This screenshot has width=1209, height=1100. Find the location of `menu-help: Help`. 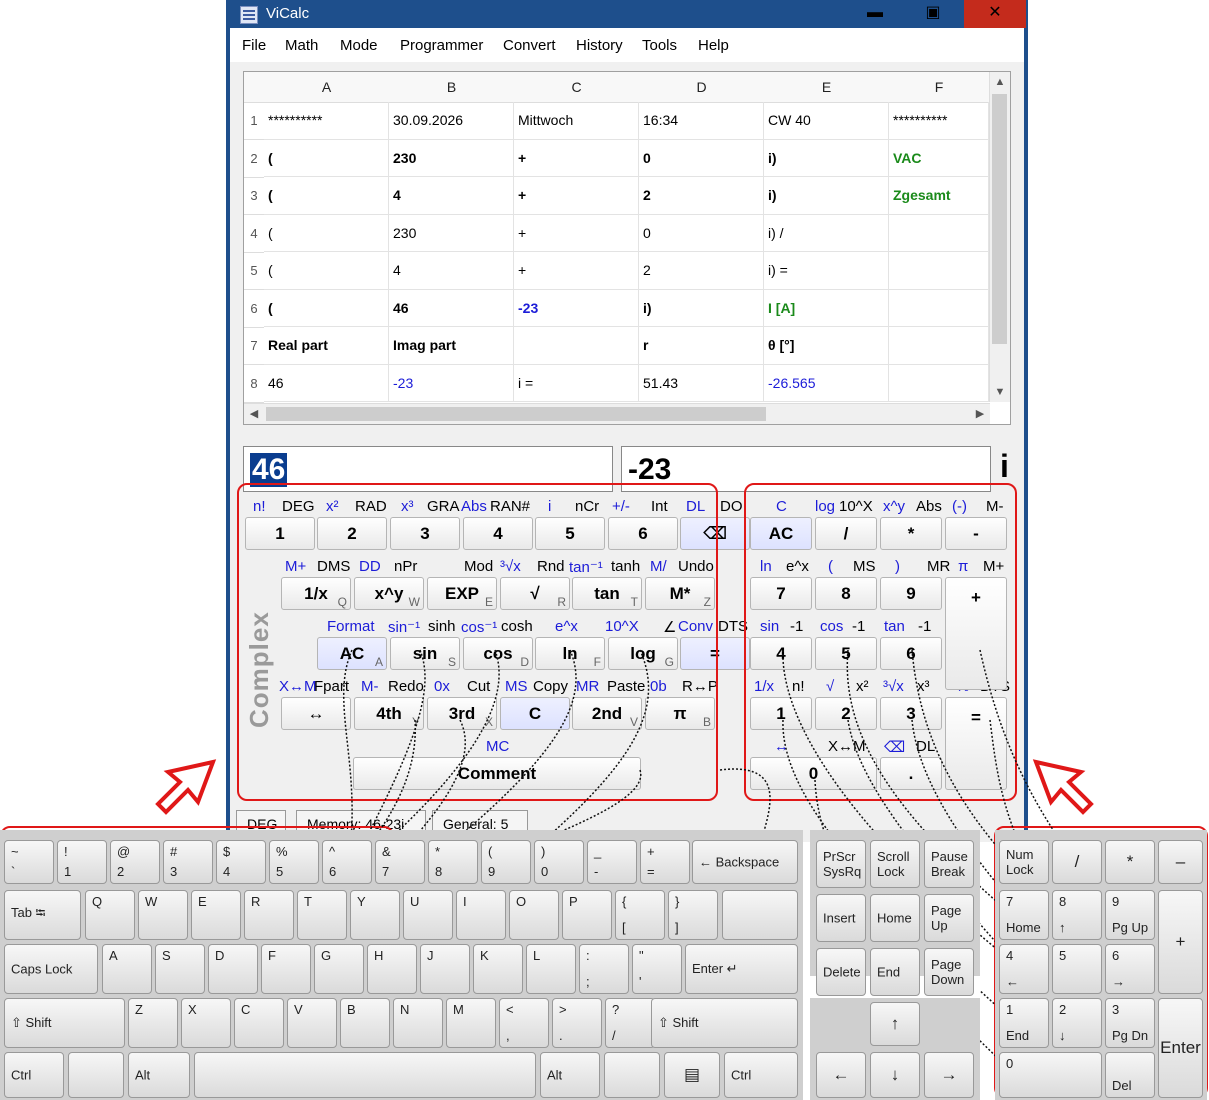

menu-help: Help is located at coordinates (713, 45).